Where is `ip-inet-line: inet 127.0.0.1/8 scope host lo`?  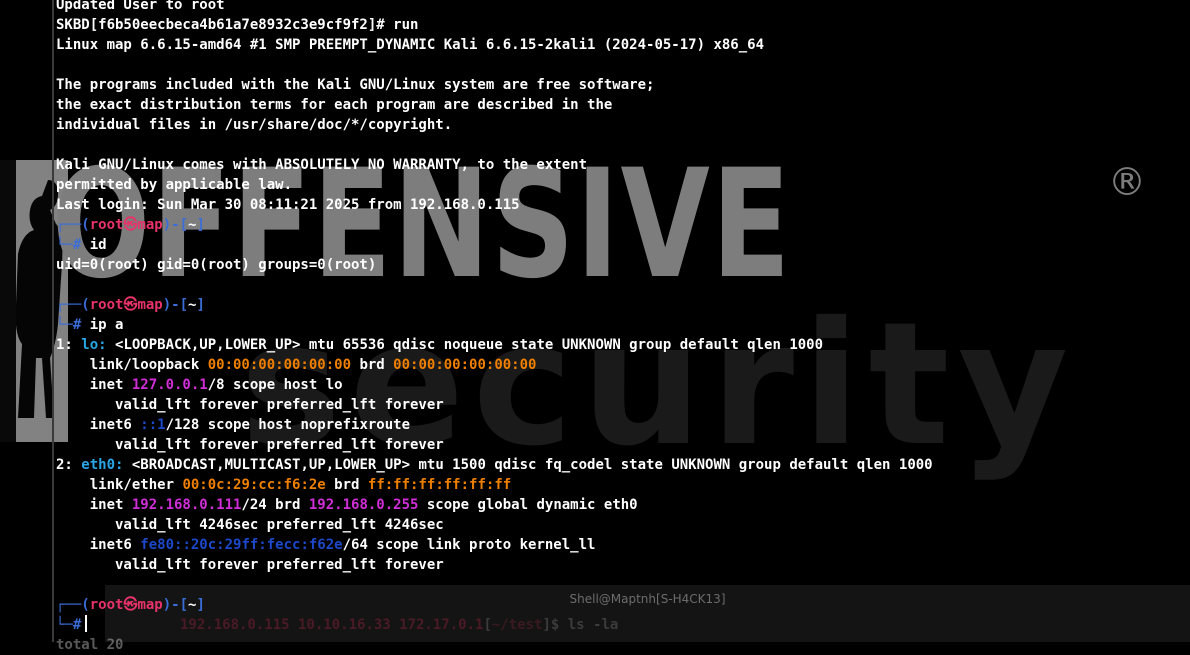 ip-inet-line: inet 127.0.0.1/8 scope host lo is located at coordinates (199, 385).